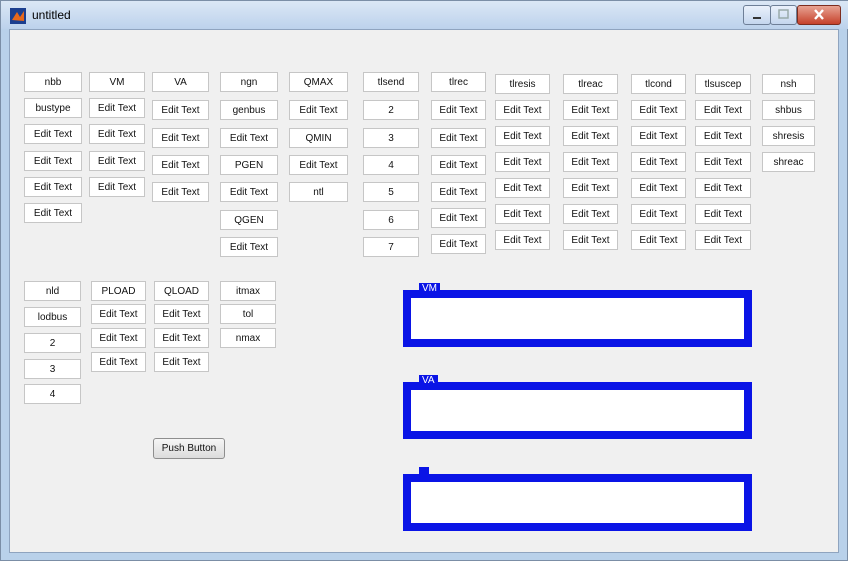 The width and height of the screenshot is (848, 561). Describe the element at coordinates (458, 82) in the screenshot. I see `tlrec-label: tlrec` at that location.